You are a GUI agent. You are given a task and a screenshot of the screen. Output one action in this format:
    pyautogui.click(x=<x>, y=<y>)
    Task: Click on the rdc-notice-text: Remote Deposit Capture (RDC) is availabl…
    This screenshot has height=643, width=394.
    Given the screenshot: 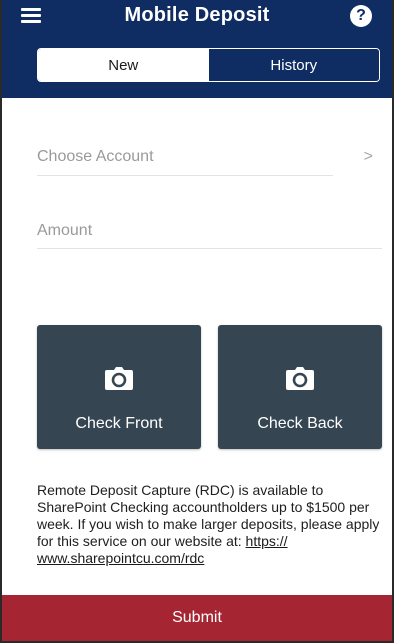 What is the action you would take?
    pyautogui.click(x=208, y=515)
    